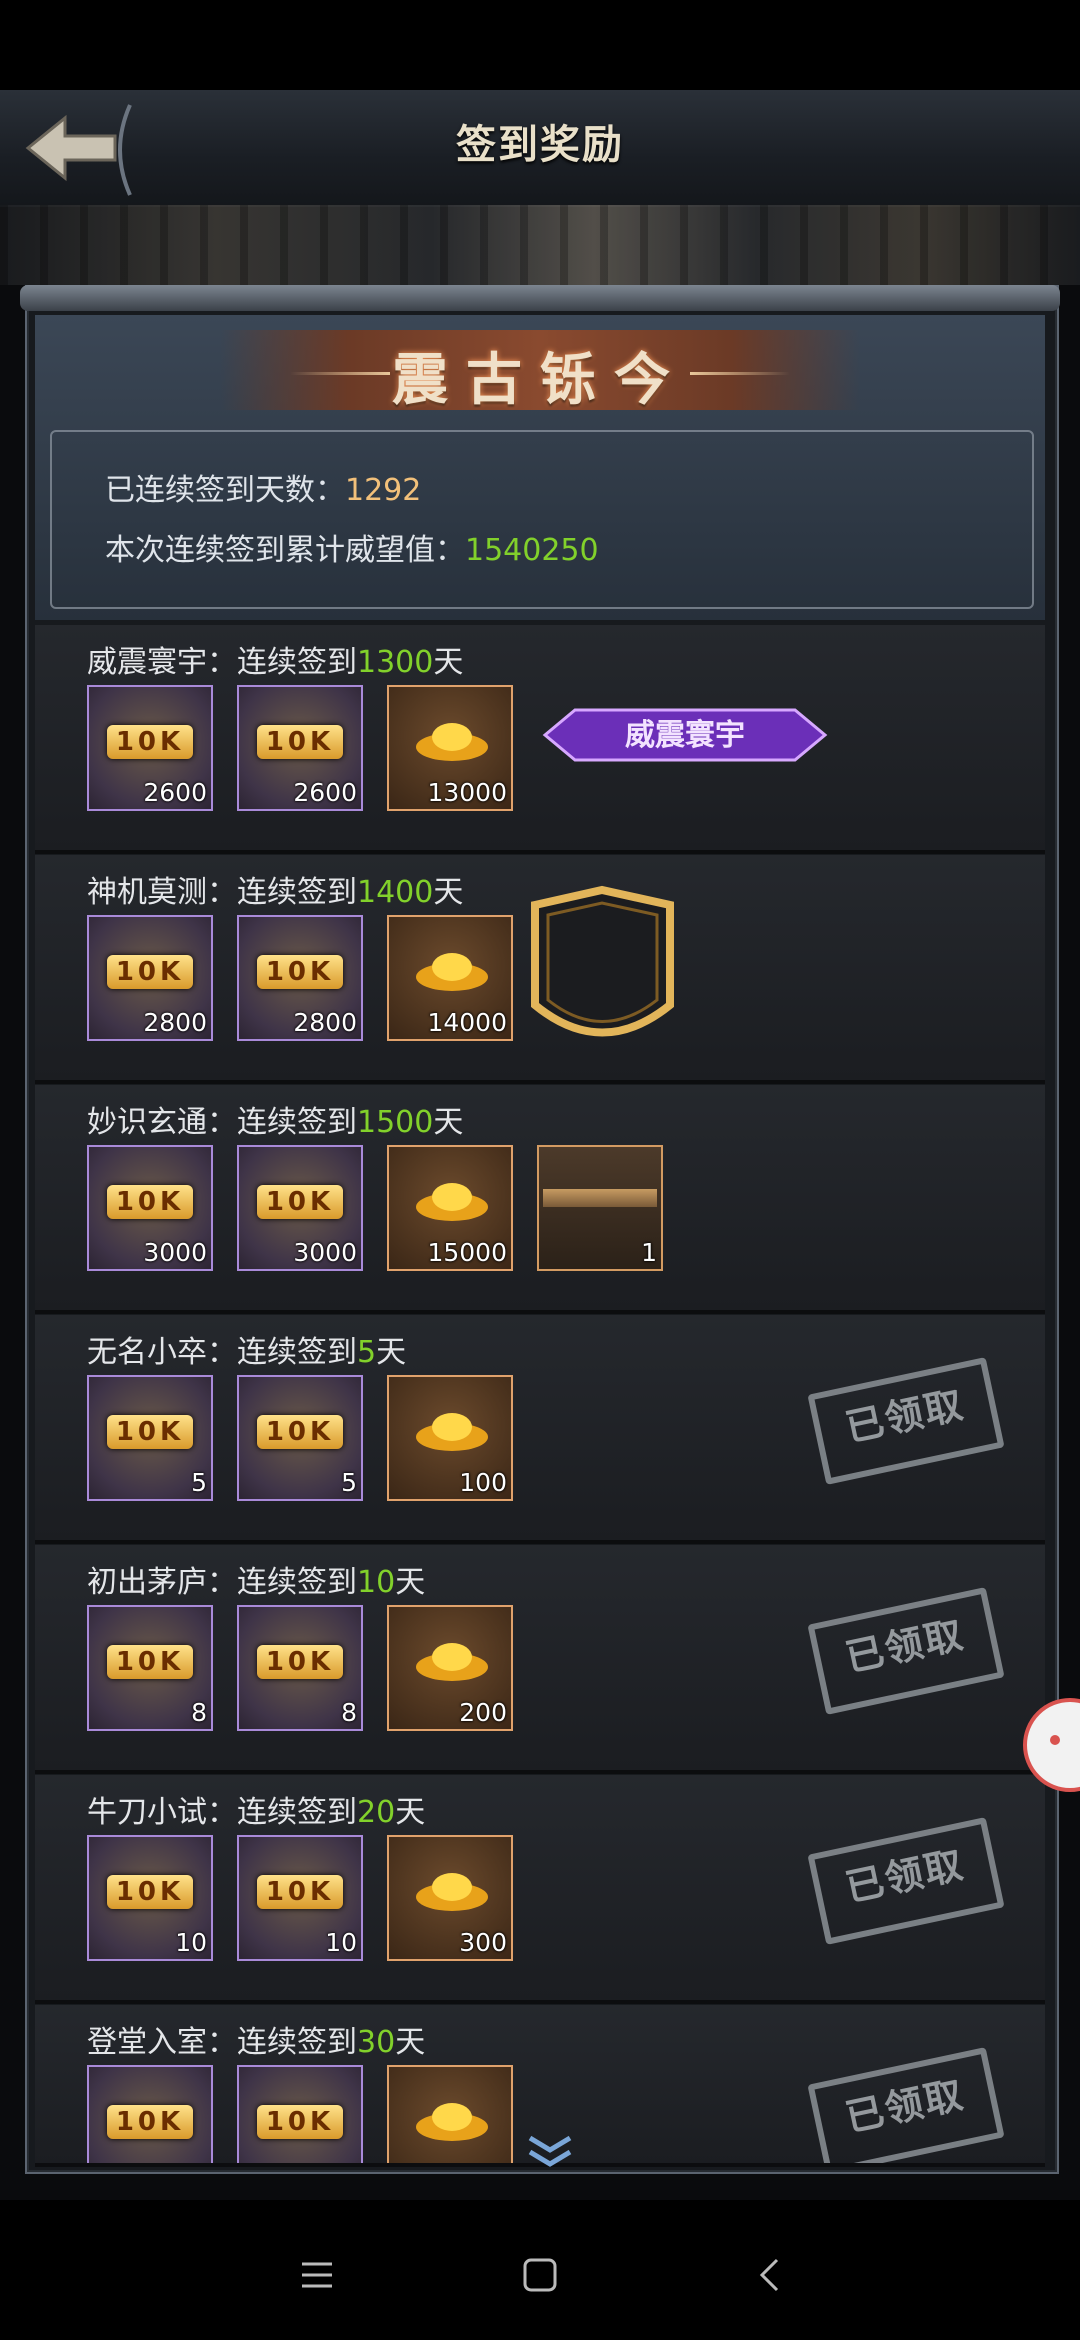 The image size is (1080, 2340). I want to click on title-badge-icon: 威震寰宇, so click(685, 735).